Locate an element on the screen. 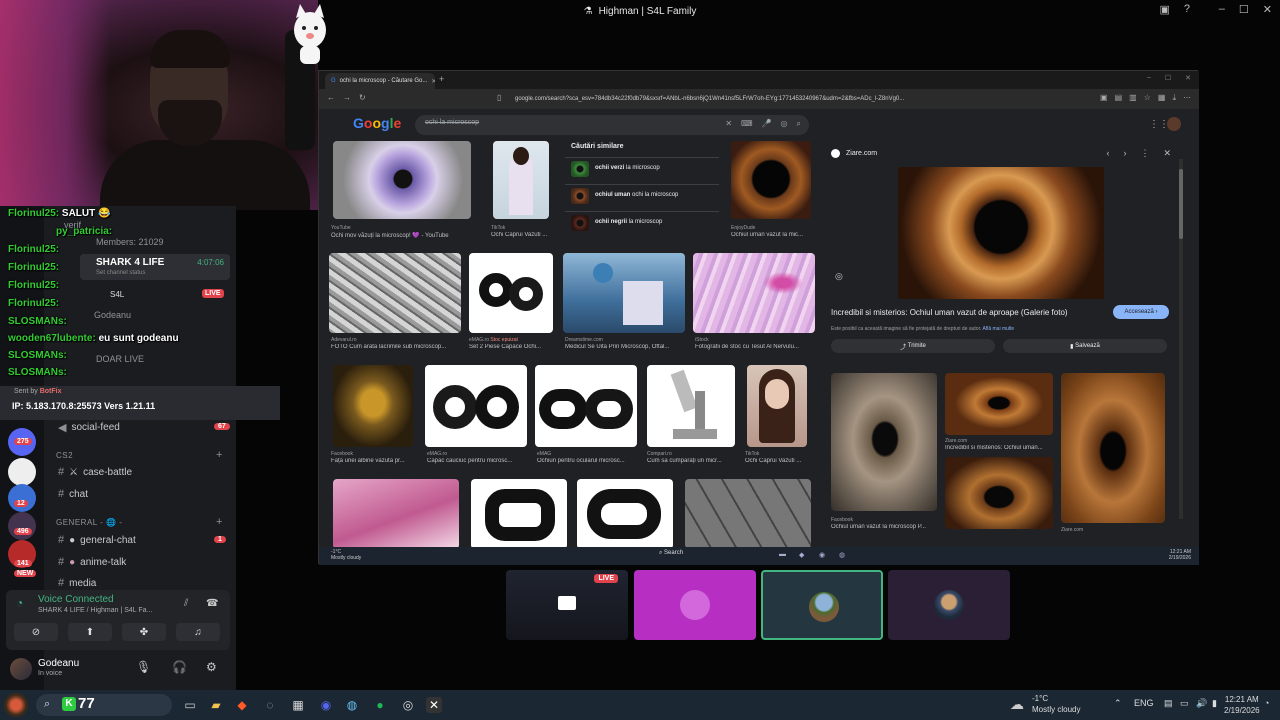 The width and height of the screenshot is (1280, 720). preview-source: Ziare.com is located at coordinates (854, 153).